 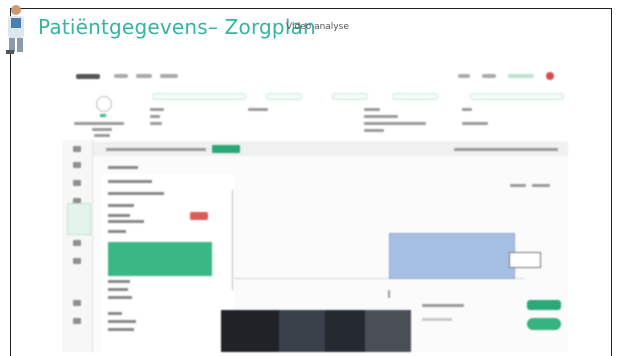 I want to click on chart-axis, so click(x=232, y=240).